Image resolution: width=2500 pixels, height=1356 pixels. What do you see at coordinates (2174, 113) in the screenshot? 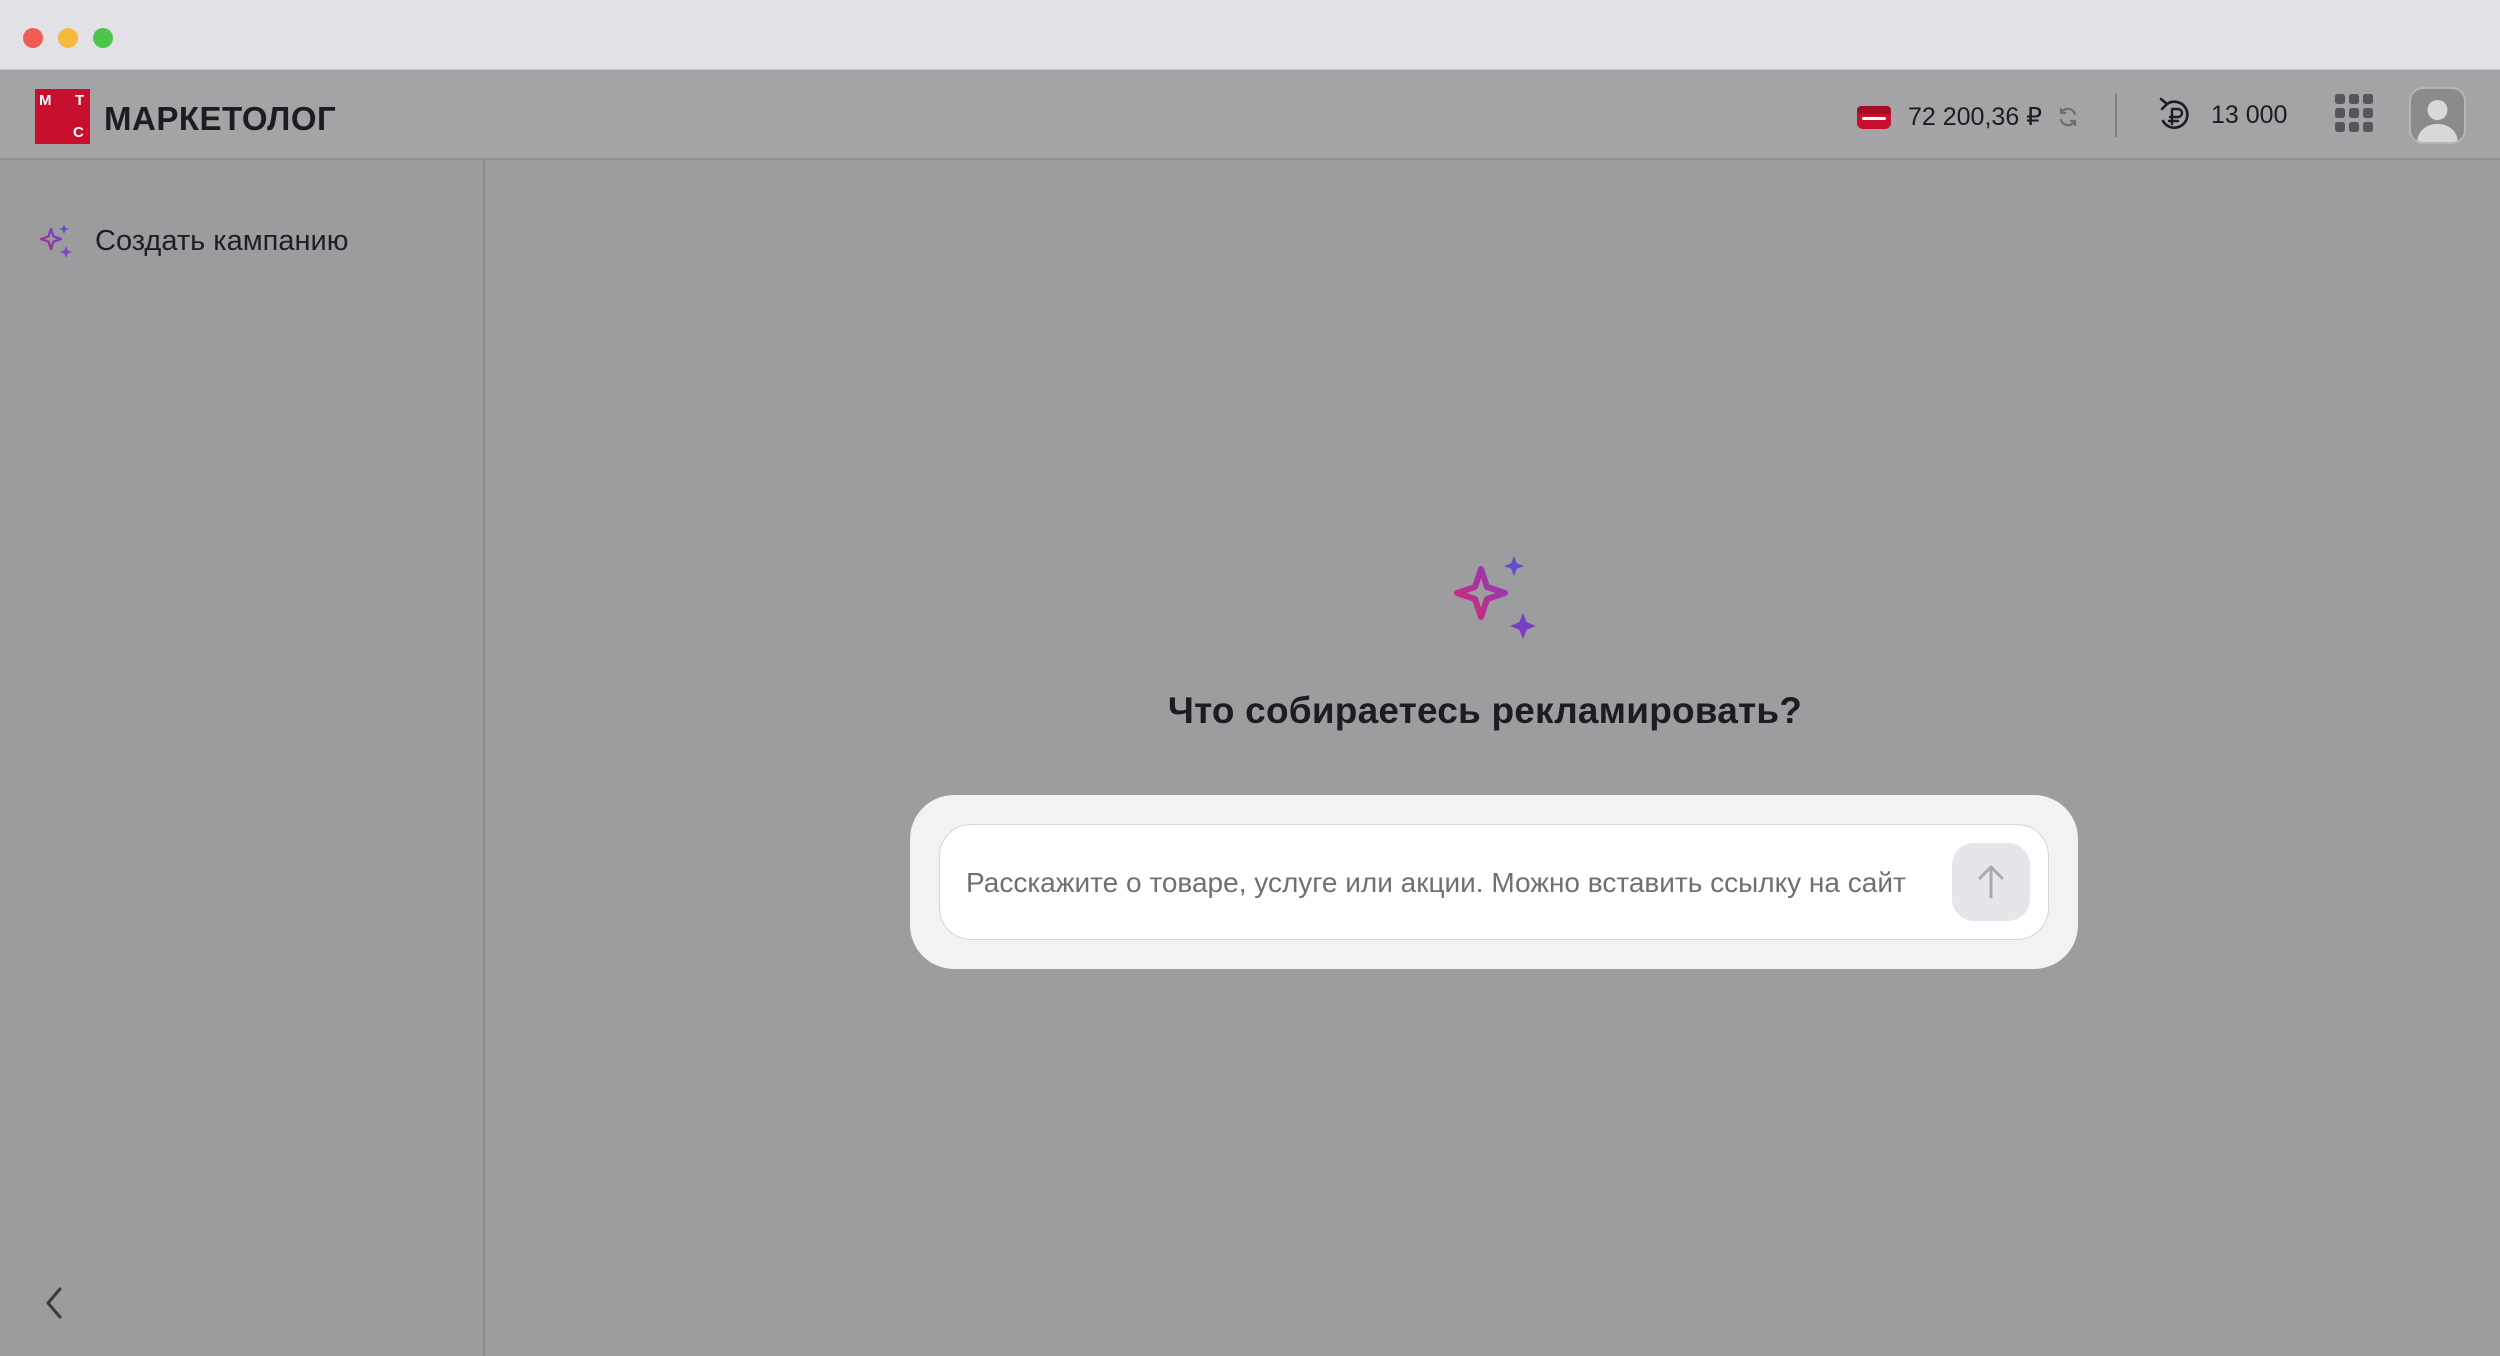
I see `bonus-ruble-icon` at bounding box center [2174, 113].